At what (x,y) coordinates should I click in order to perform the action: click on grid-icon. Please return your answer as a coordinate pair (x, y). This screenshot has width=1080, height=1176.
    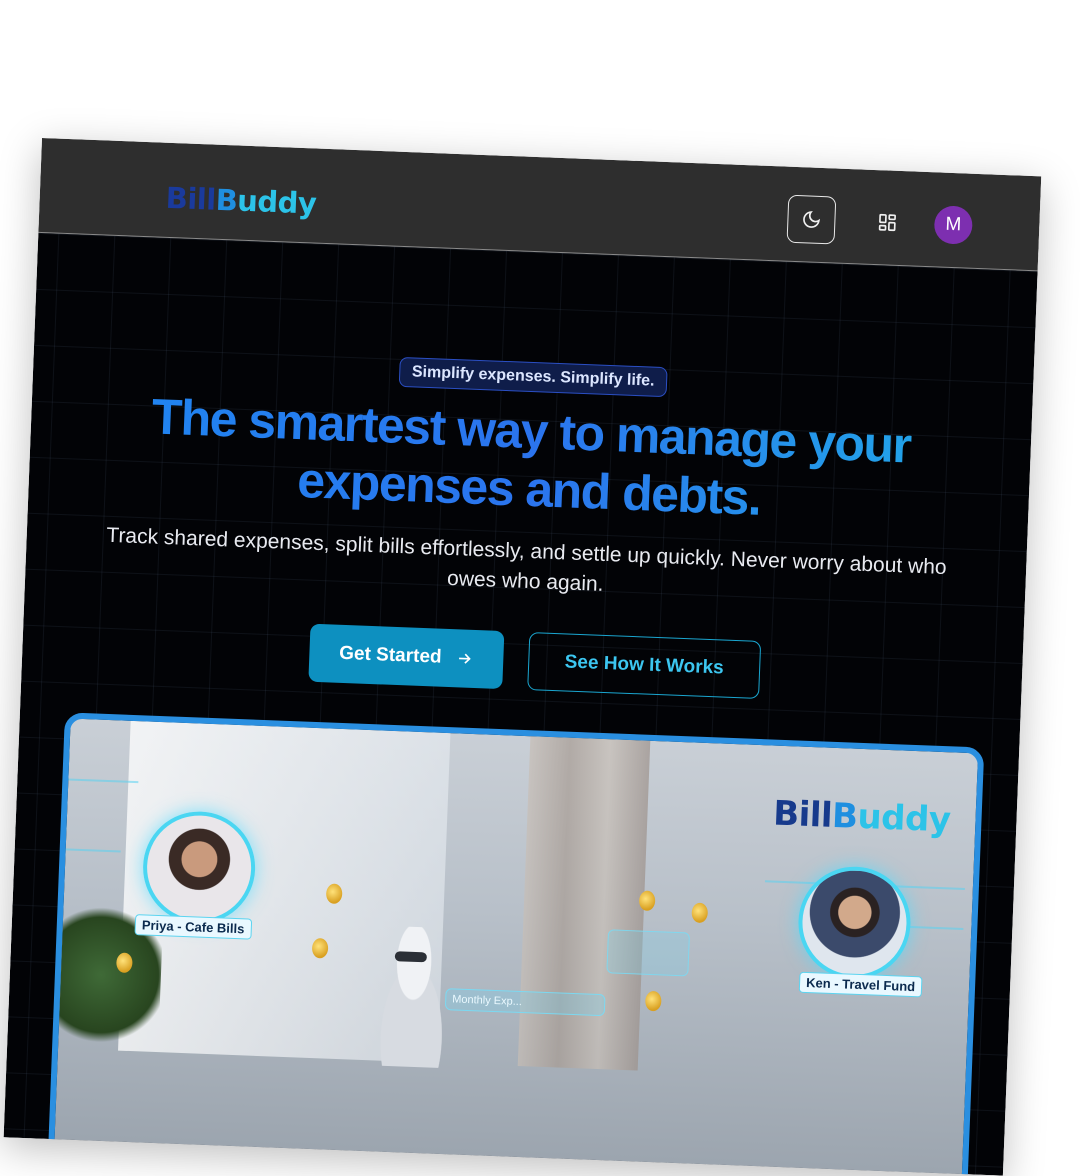
    Looking at the image, I should click on (887, 222).